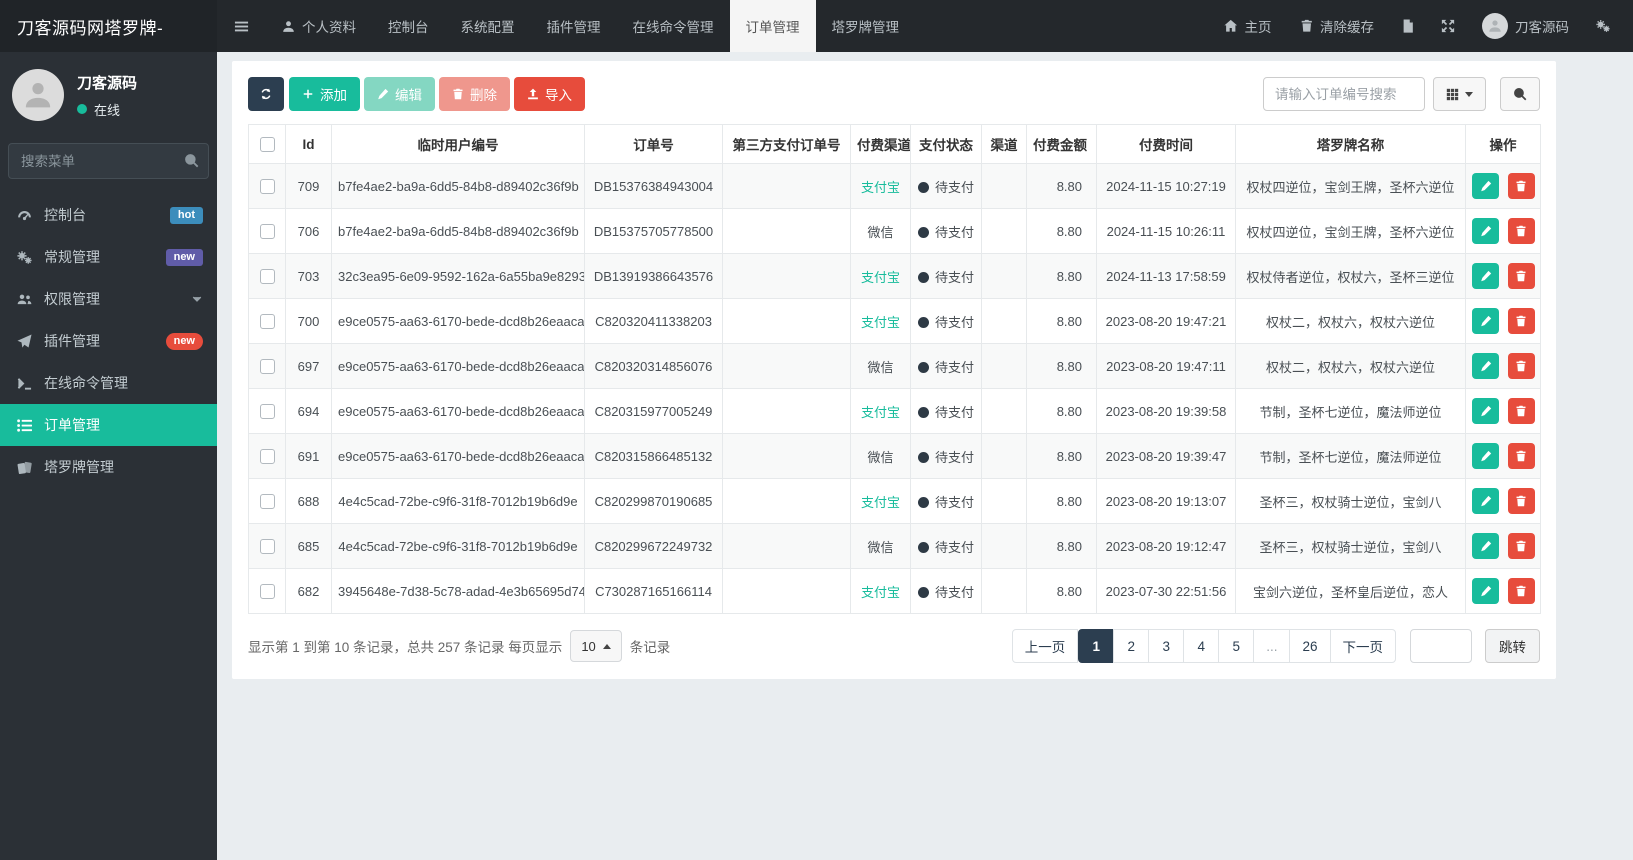 This screenshot has width=1633, height=860. What do you see at coordinates (1448, 26) in the screenshot?
I see `fullscreen-button` at bounding box center [1448, 26].